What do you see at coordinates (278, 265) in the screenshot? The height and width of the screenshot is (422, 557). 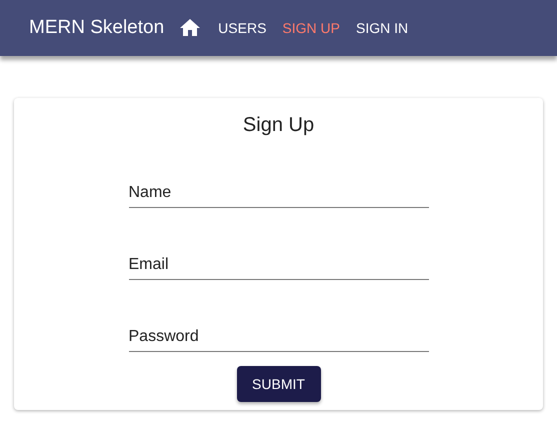 I see `input-field: Email` at bounding box center [278, 265].